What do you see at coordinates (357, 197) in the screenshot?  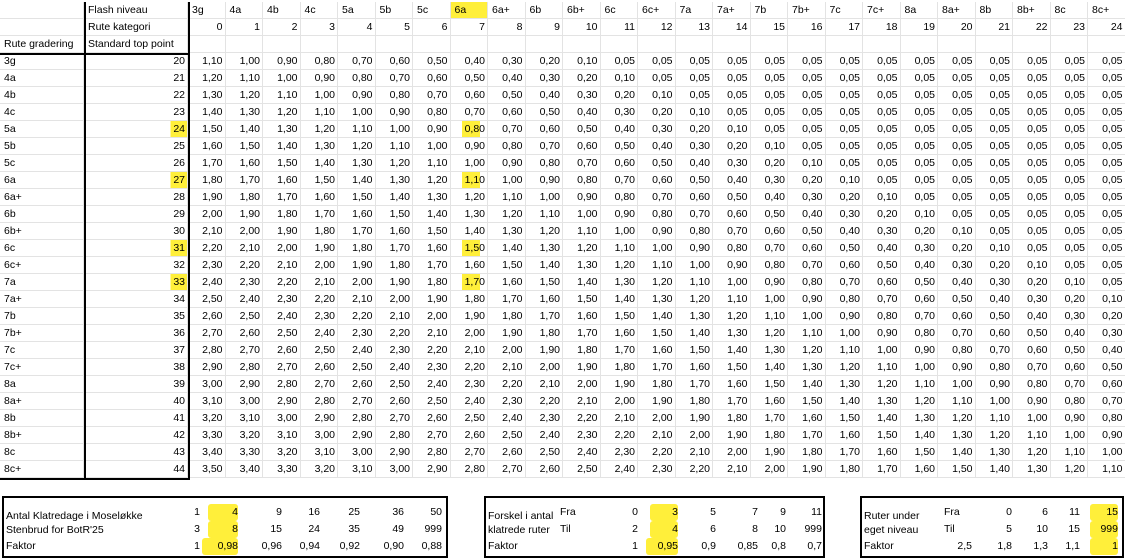 I see `factor-cell: 1,50` at bounding box center [357, 197].